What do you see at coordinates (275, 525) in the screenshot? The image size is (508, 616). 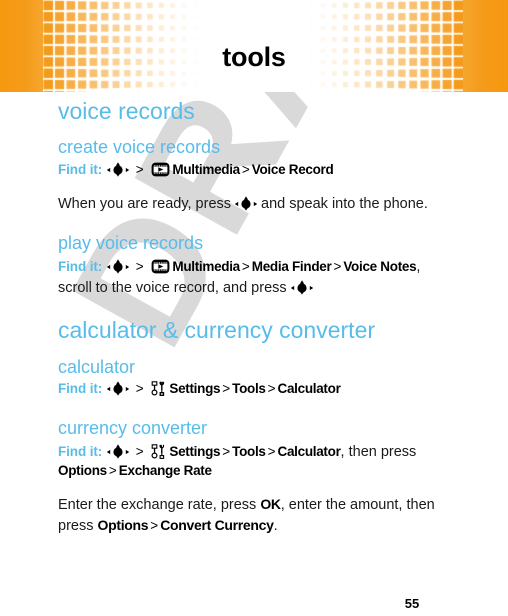 I see `body-text-end: .` at bounding box center [275, 525].